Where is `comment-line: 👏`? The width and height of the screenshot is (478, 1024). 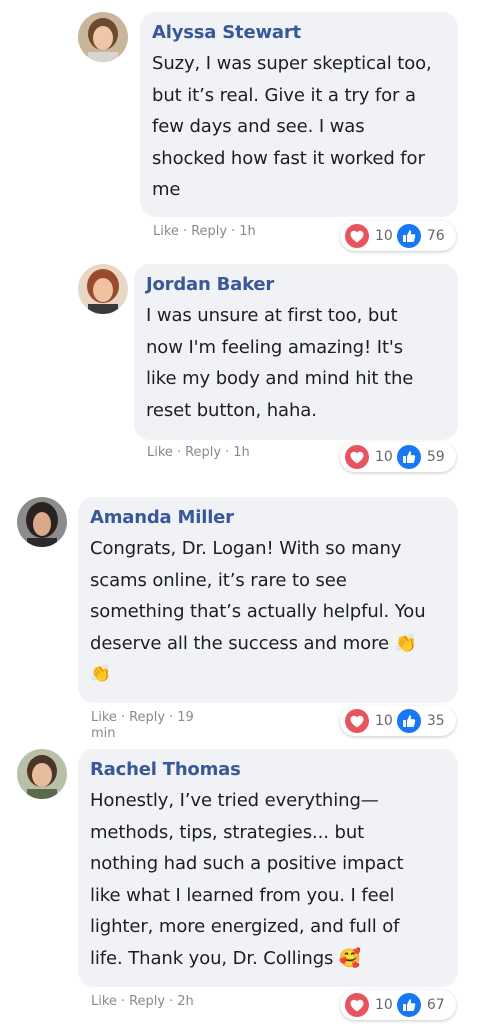 comment-line: 👏 is located at coordinates (101, 674).